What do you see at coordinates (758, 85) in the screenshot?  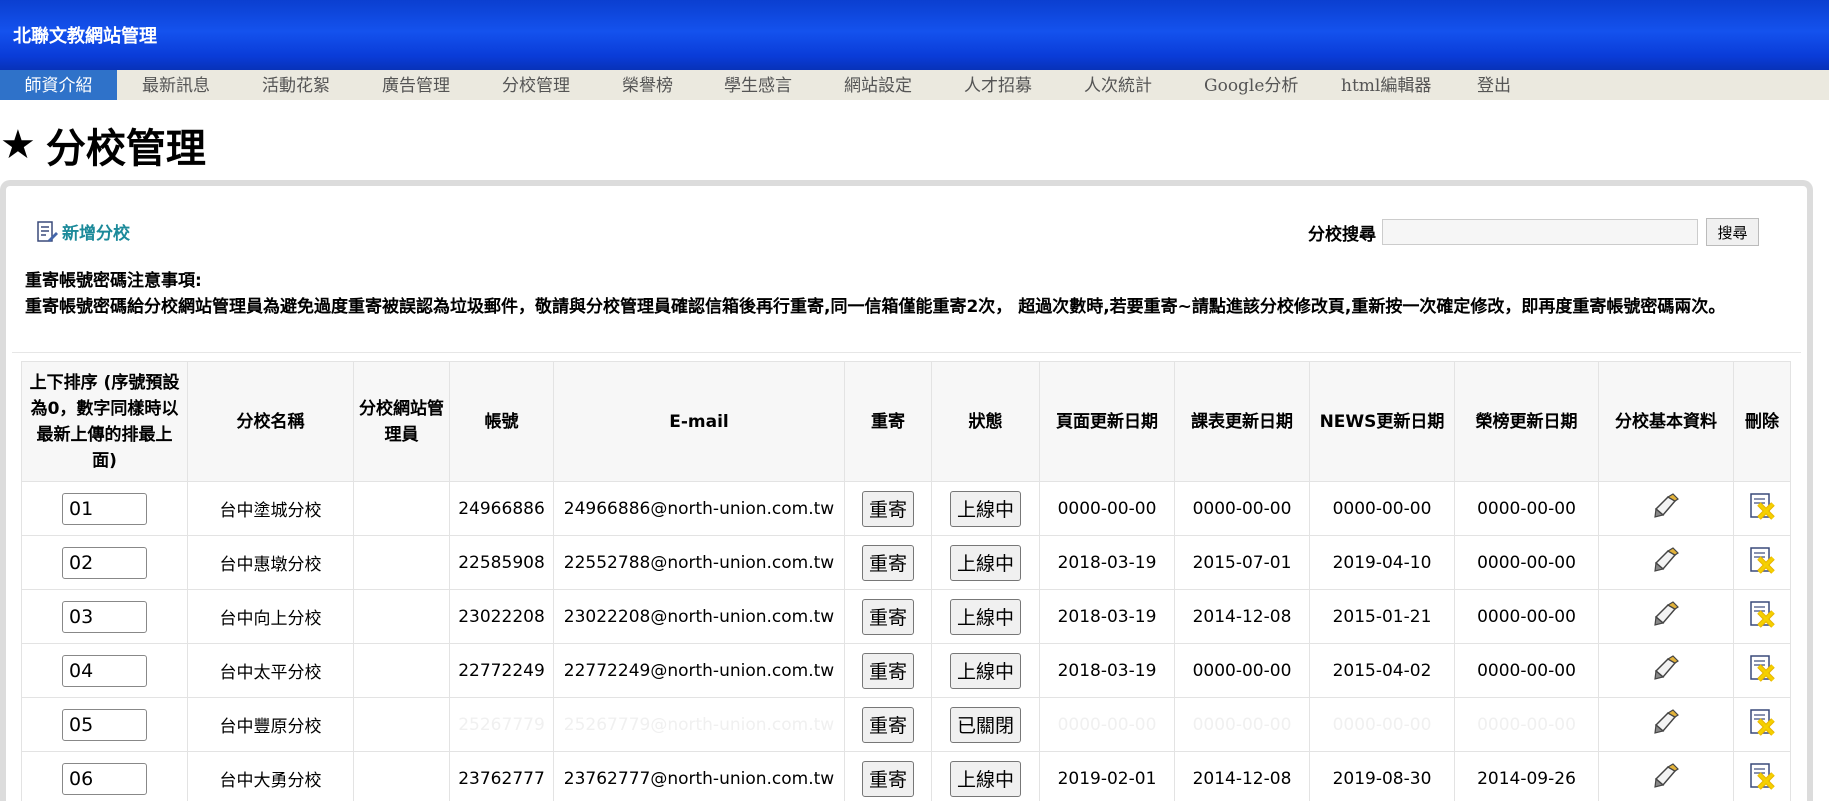 I see `nav-item-testimonials: 學生感言` at bounding box center [758, 85].